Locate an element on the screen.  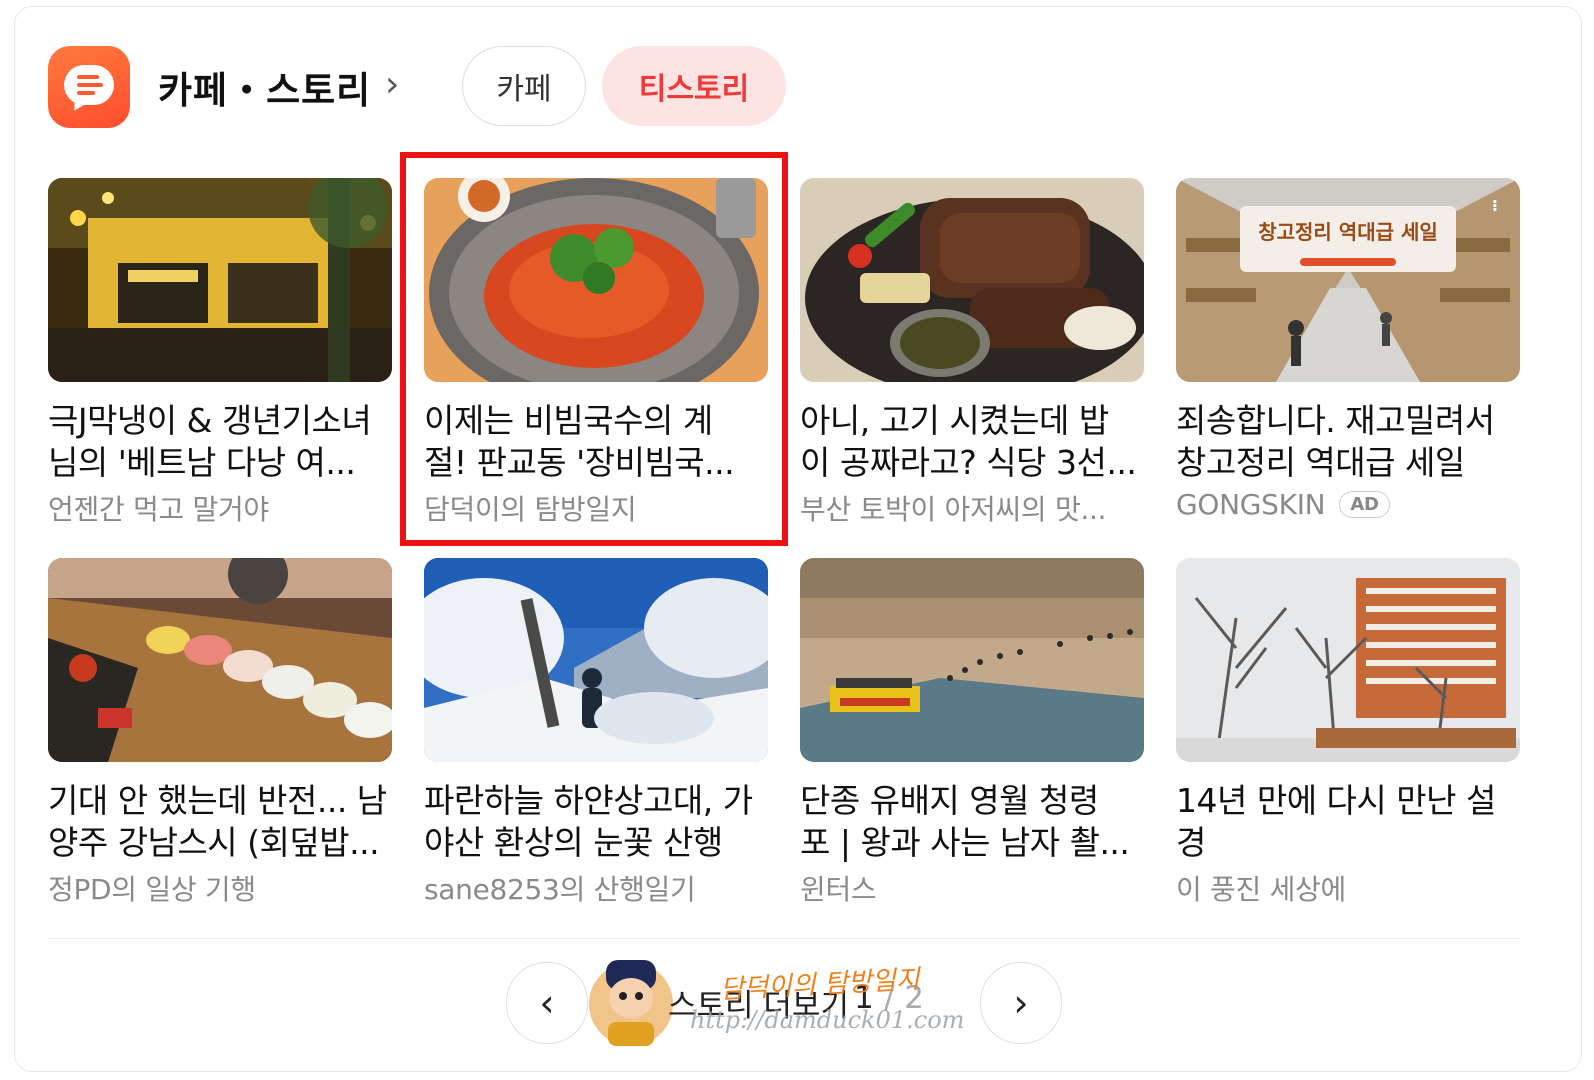
card-source: 윈터스 is located at coordinates (838, 889).